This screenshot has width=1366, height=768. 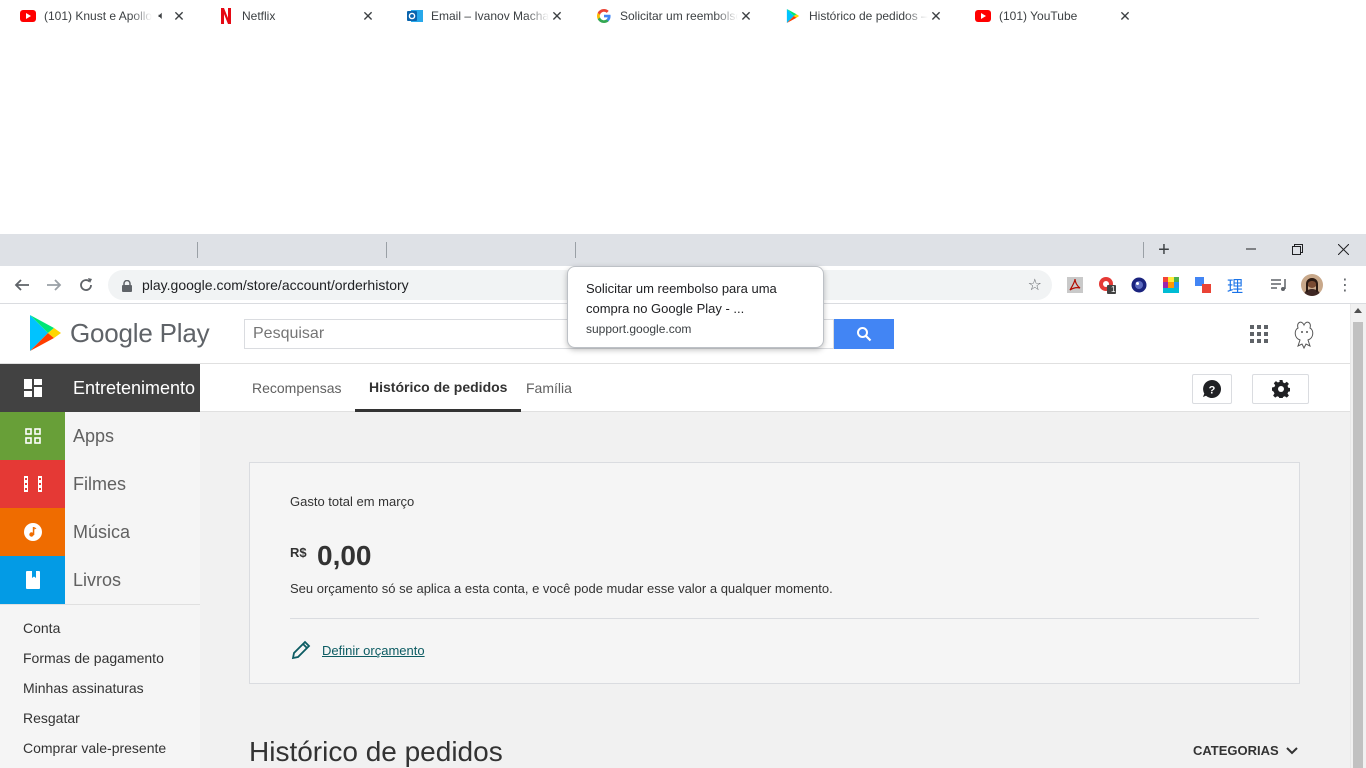 I want to click on forward-icon, so click(x=54, y=285).